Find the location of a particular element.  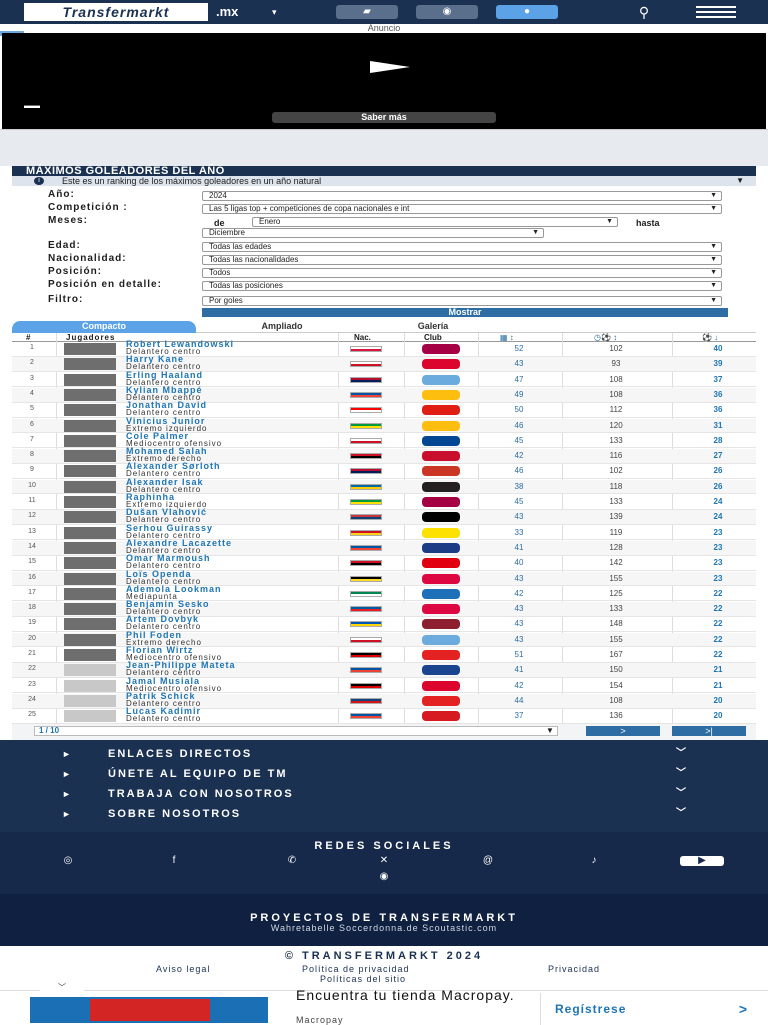

footer-item-unete: ► ÚNETE AL EQUIPO DE TM ﹀ is located at coordinates (378, 774).